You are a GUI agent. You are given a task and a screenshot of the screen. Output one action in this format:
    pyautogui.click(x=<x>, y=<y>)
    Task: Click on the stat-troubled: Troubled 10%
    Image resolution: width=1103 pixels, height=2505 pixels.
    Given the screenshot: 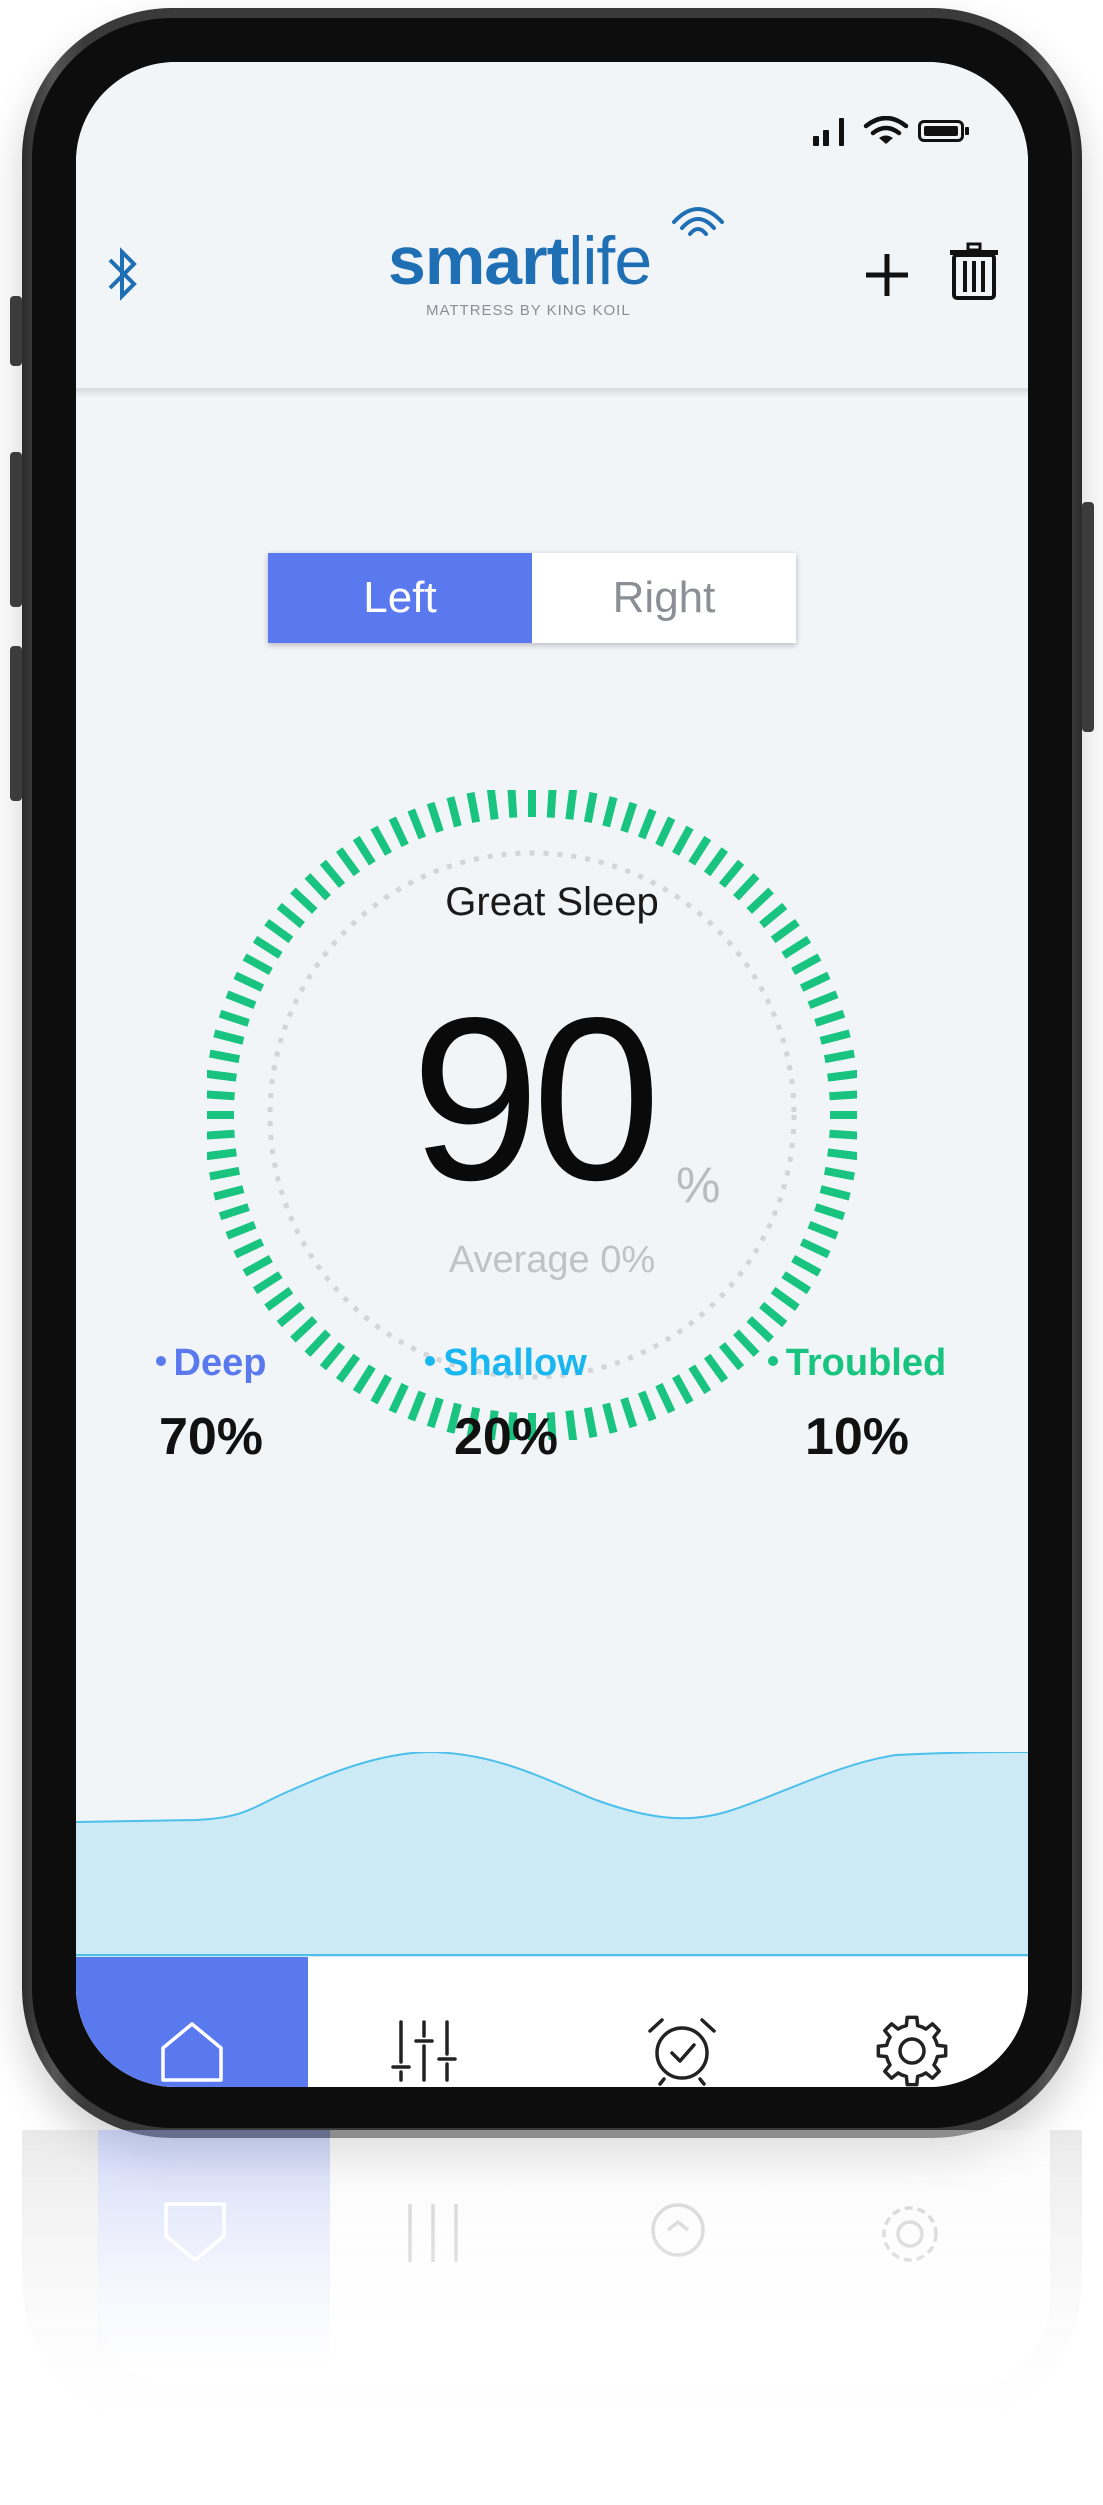 What is the action you would take?
    pyautogui.click(x=857, y=1404)
    